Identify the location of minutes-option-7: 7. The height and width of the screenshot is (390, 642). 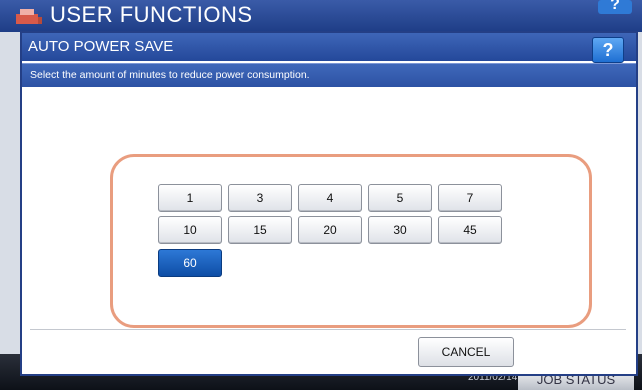
(470, 198).